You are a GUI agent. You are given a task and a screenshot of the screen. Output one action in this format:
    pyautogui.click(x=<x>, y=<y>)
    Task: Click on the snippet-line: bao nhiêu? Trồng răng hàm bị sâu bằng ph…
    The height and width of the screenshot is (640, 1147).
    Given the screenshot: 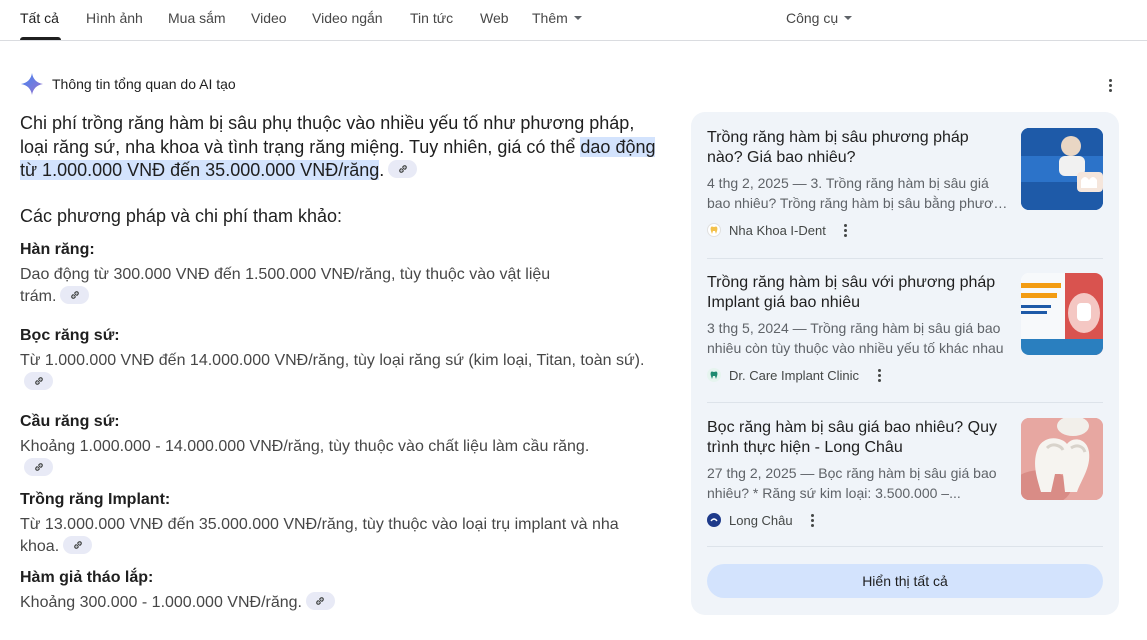 What is the action you would take?
    pyautogui.click(x=858, y=203)
    